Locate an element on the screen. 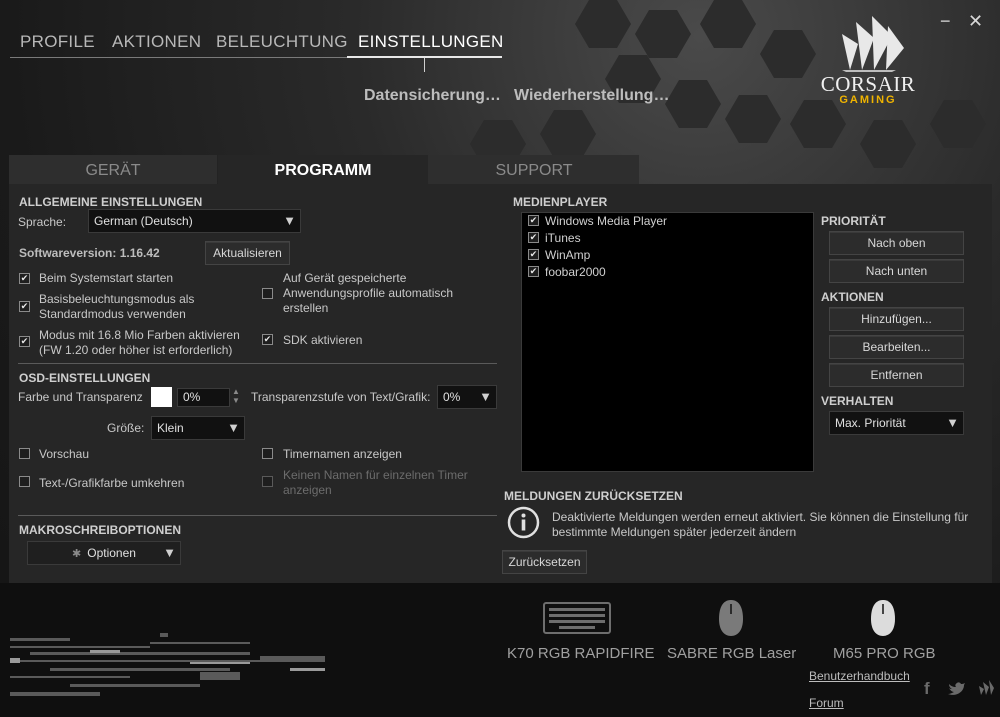 The width and height of the screenshot is (1000, 717). device-m65: M65 PRO RGB is located at coordinates (884, 653).